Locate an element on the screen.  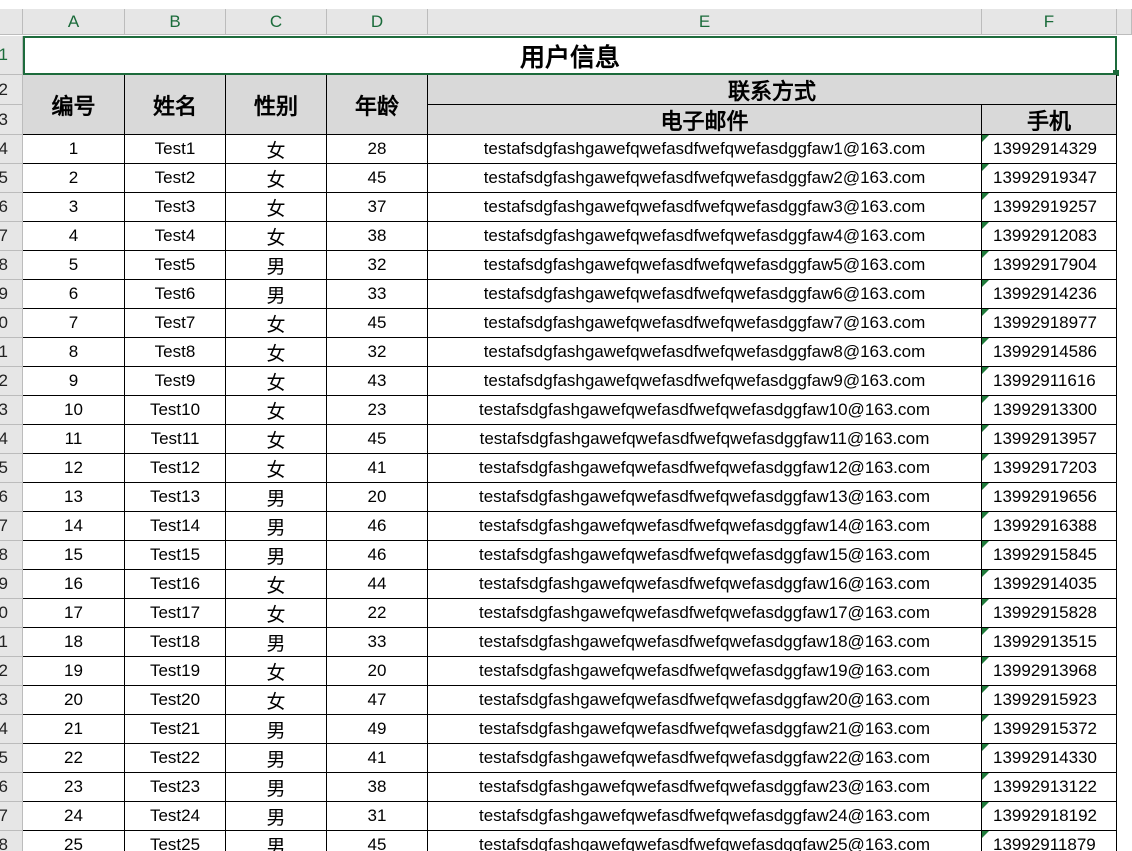
header-age: 年龄 is located at coordinates (377, 105).